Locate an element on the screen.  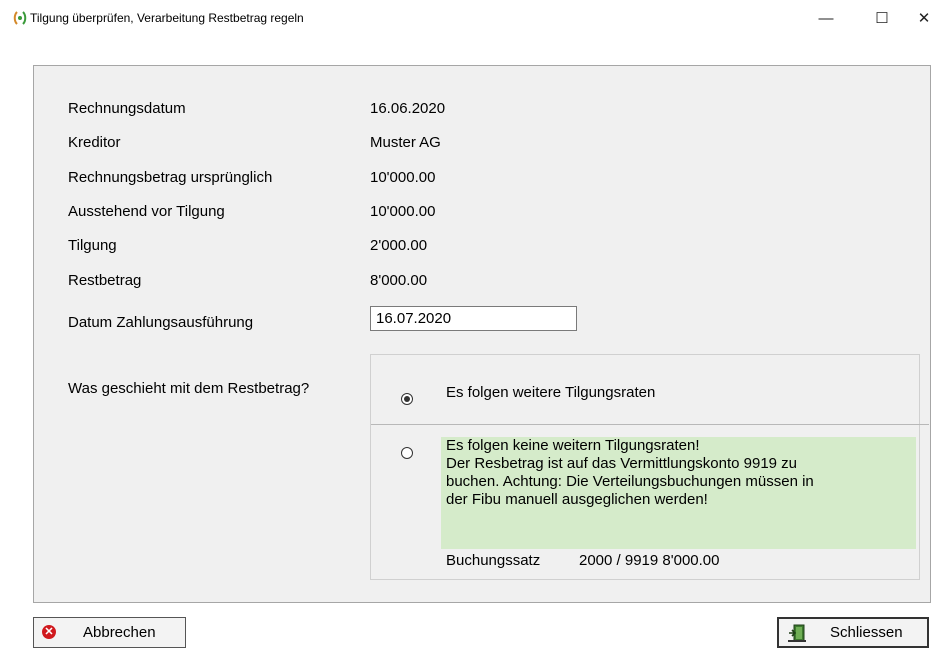
buchungssatz-value: 2000 / 9919 8'000.00 is located at coordinates (649, 560).